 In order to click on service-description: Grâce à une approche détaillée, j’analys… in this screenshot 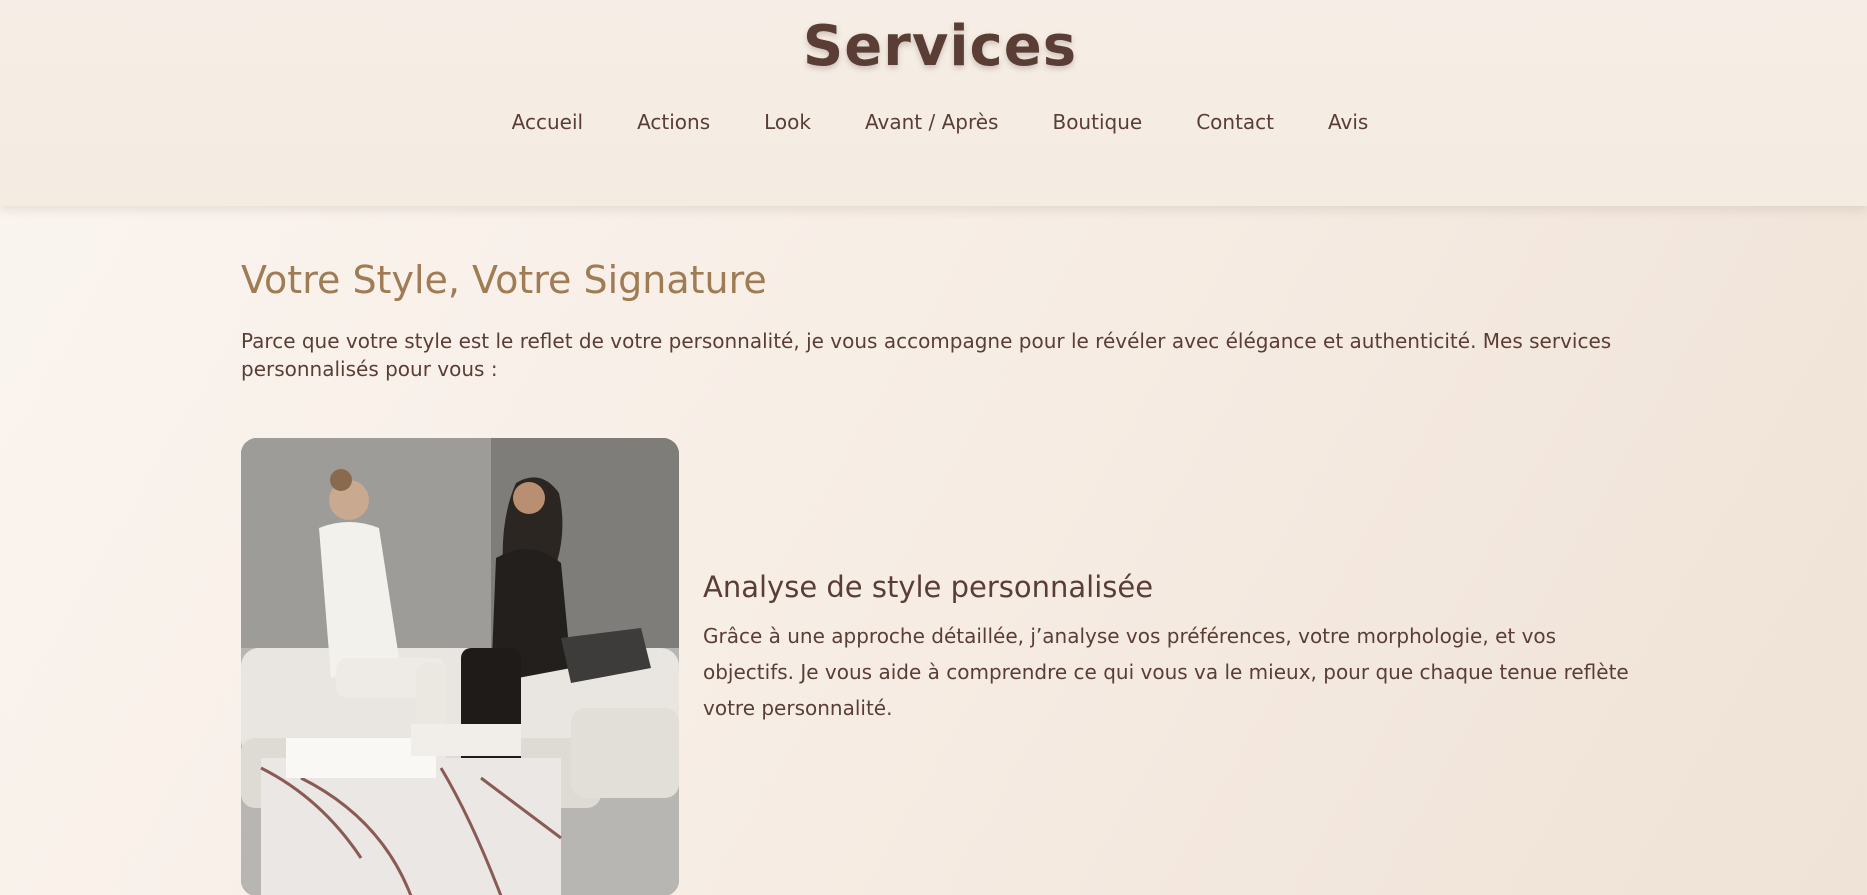, I will do `click(1166, 672)`.